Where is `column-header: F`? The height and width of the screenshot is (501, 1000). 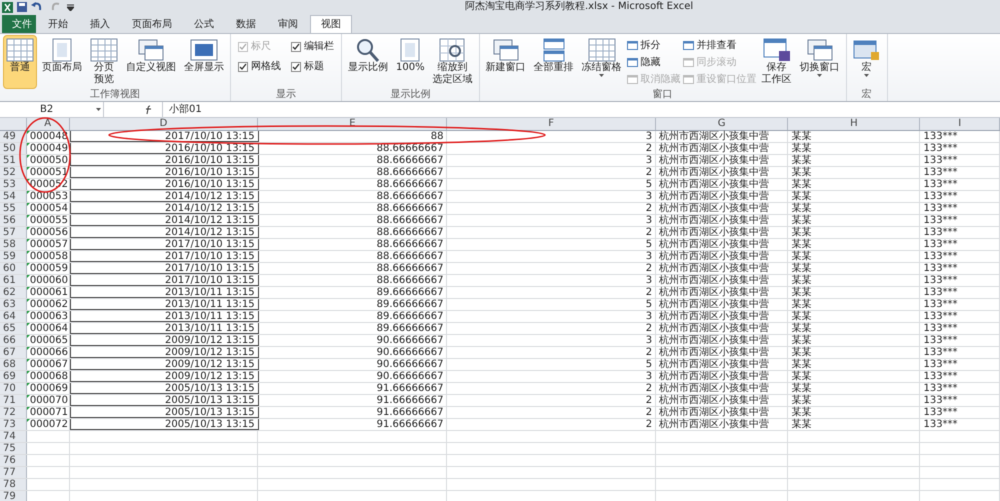 column-header: F is located at coordinates (551, 124).